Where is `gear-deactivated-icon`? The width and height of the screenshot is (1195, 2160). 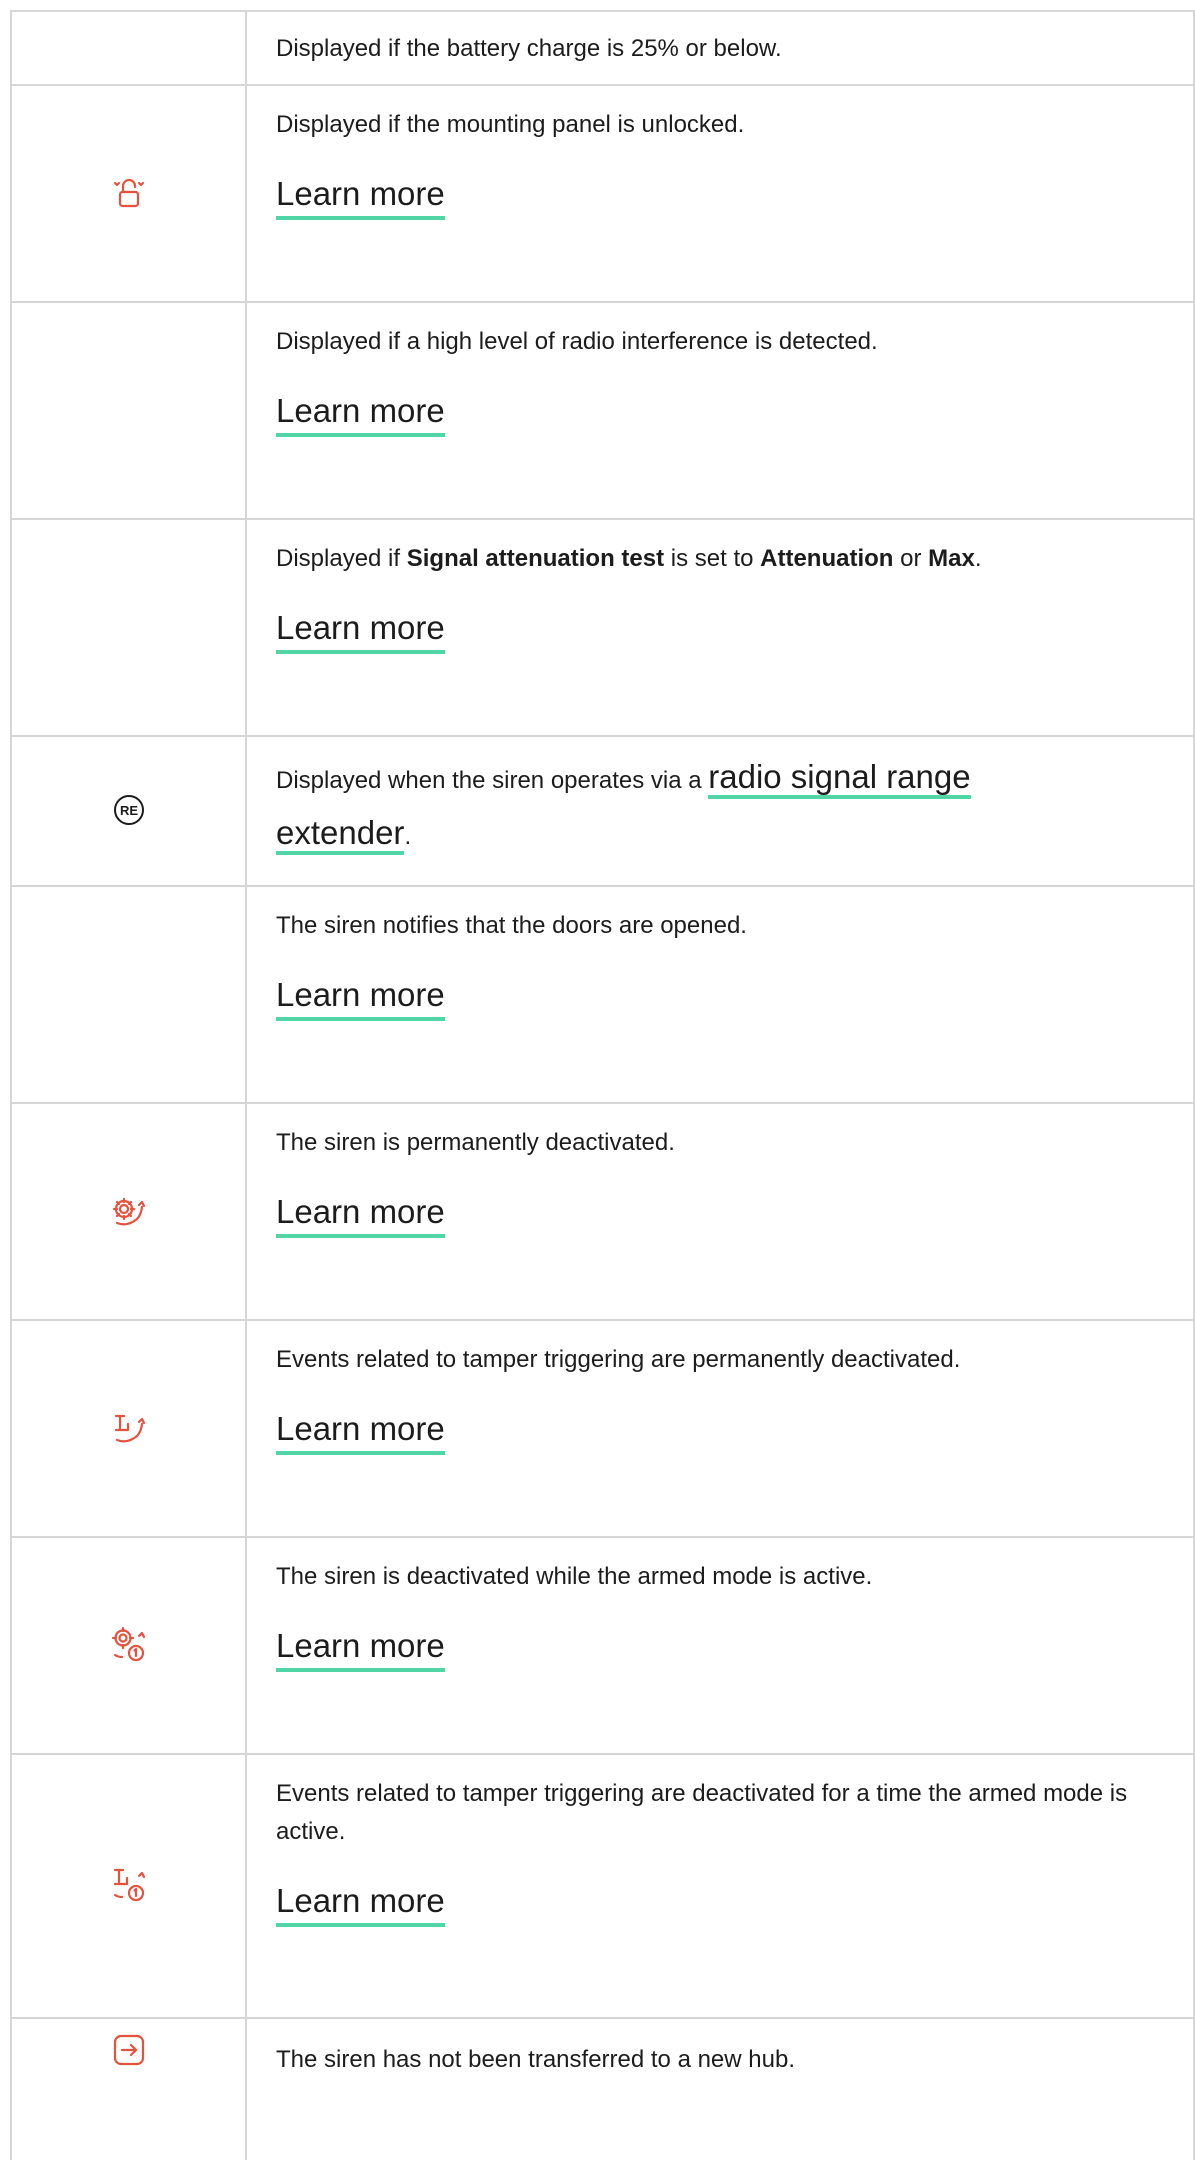 gear-deactivated-icon is located at coordinates (129, 1211).